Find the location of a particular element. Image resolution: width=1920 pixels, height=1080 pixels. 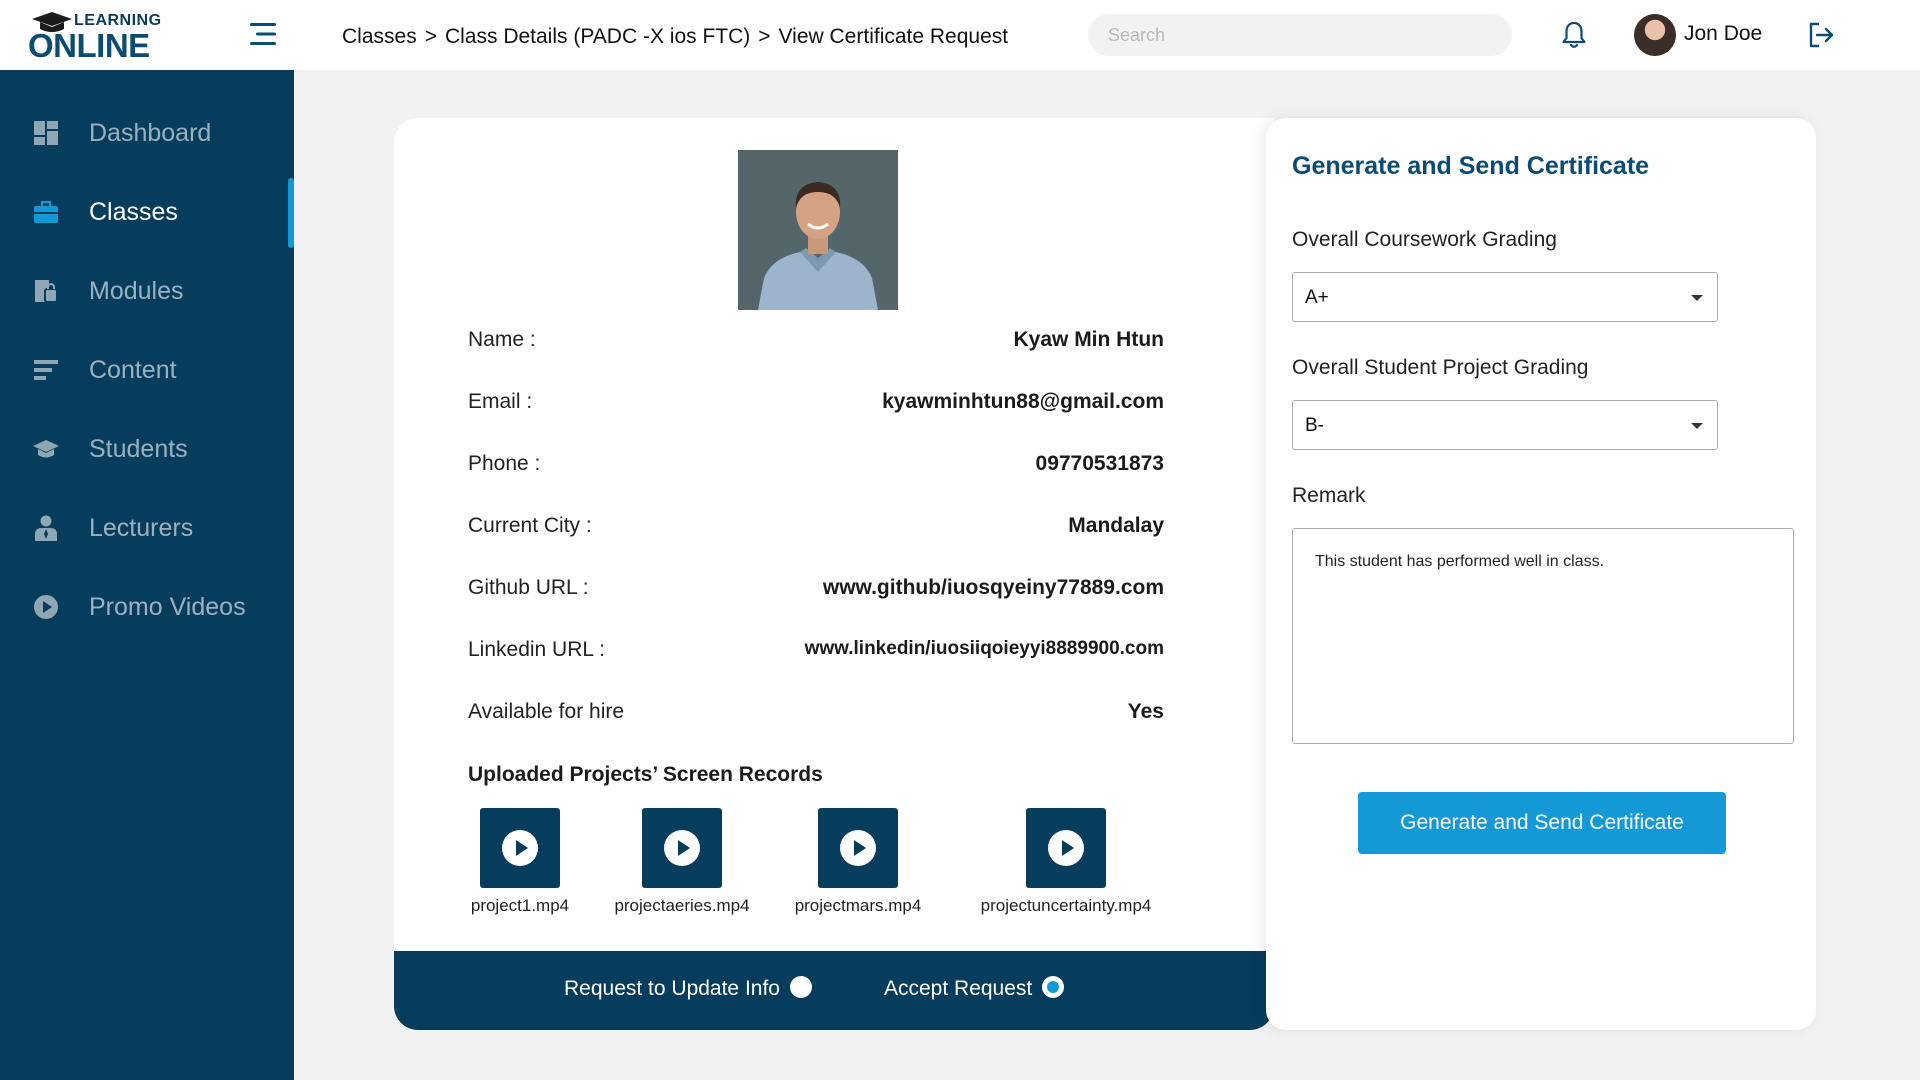

video-filename: projectaeries.mp4 is located at coordinates (682, 905).